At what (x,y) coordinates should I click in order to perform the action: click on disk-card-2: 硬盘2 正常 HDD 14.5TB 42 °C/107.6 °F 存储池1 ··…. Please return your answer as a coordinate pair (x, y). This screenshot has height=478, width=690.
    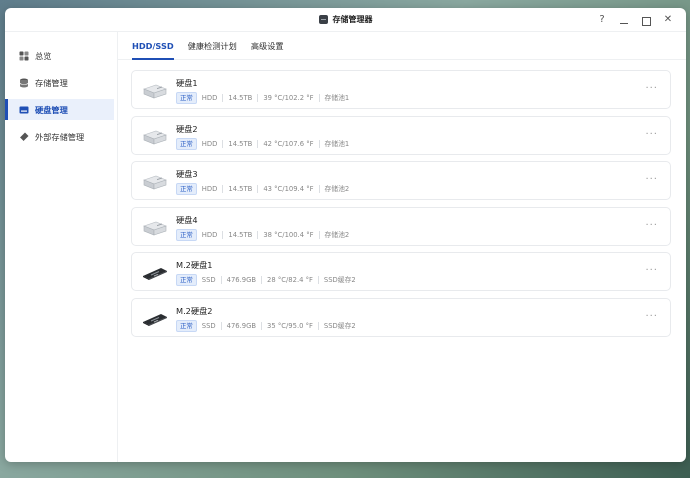
    Looking at the image, I should click on (401, 135).